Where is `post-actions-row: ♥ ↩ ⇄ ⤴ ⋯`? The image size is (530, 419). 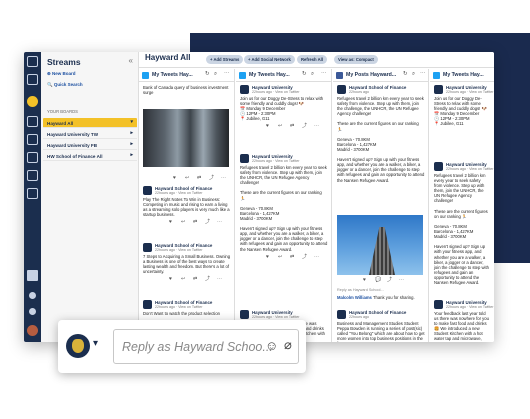
post-actions-row: ♥ ↩ ⇄ ⤴ ⋯ is located at coordinates (186, 177).